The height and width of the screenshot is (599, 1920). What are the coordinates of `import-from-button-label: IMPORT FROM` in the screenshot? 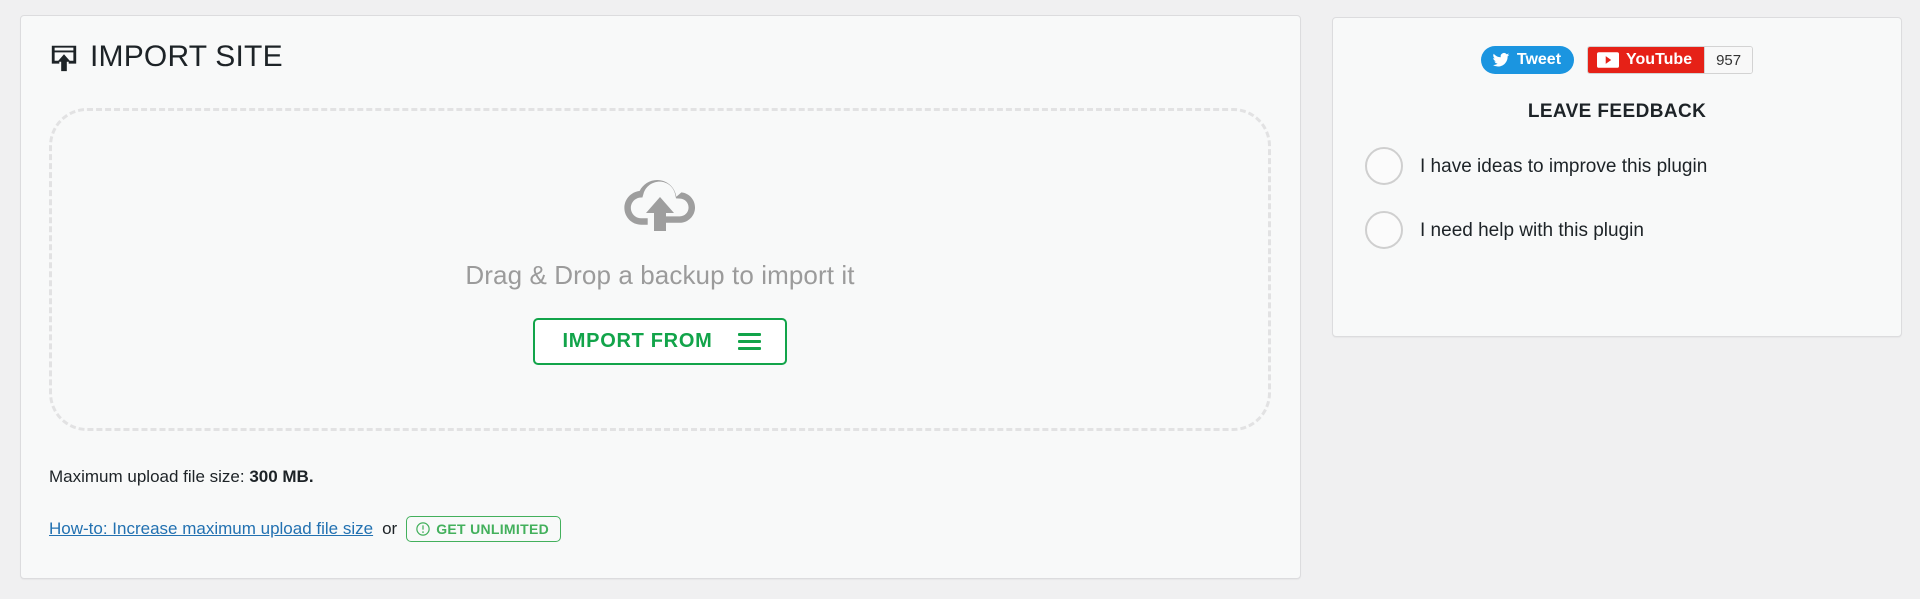 It's located at (637, 340).